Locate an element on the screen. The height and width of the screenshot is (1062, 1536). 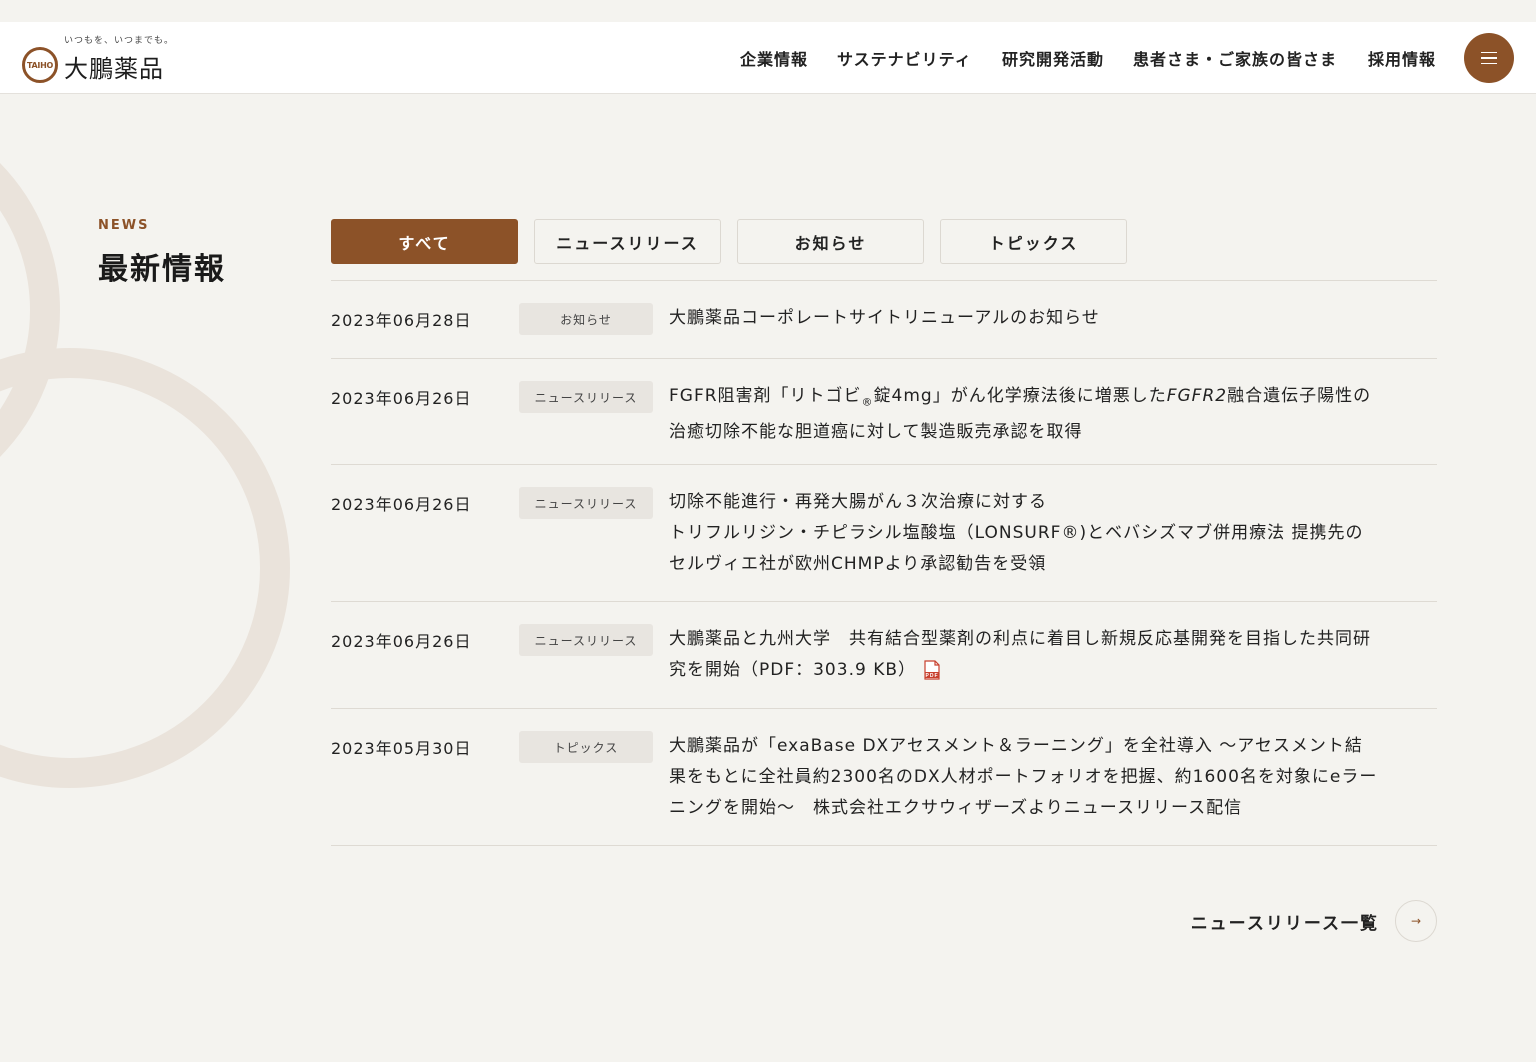
section-title: 最新情報 is located at coordinates (162, 269).